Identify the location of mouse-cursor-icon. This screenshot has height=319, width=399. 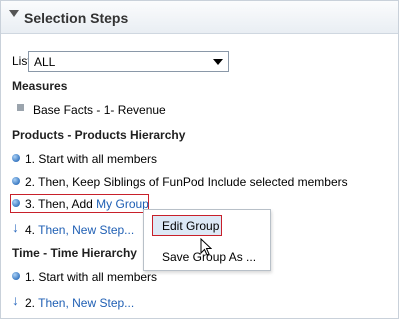
(206, 247).